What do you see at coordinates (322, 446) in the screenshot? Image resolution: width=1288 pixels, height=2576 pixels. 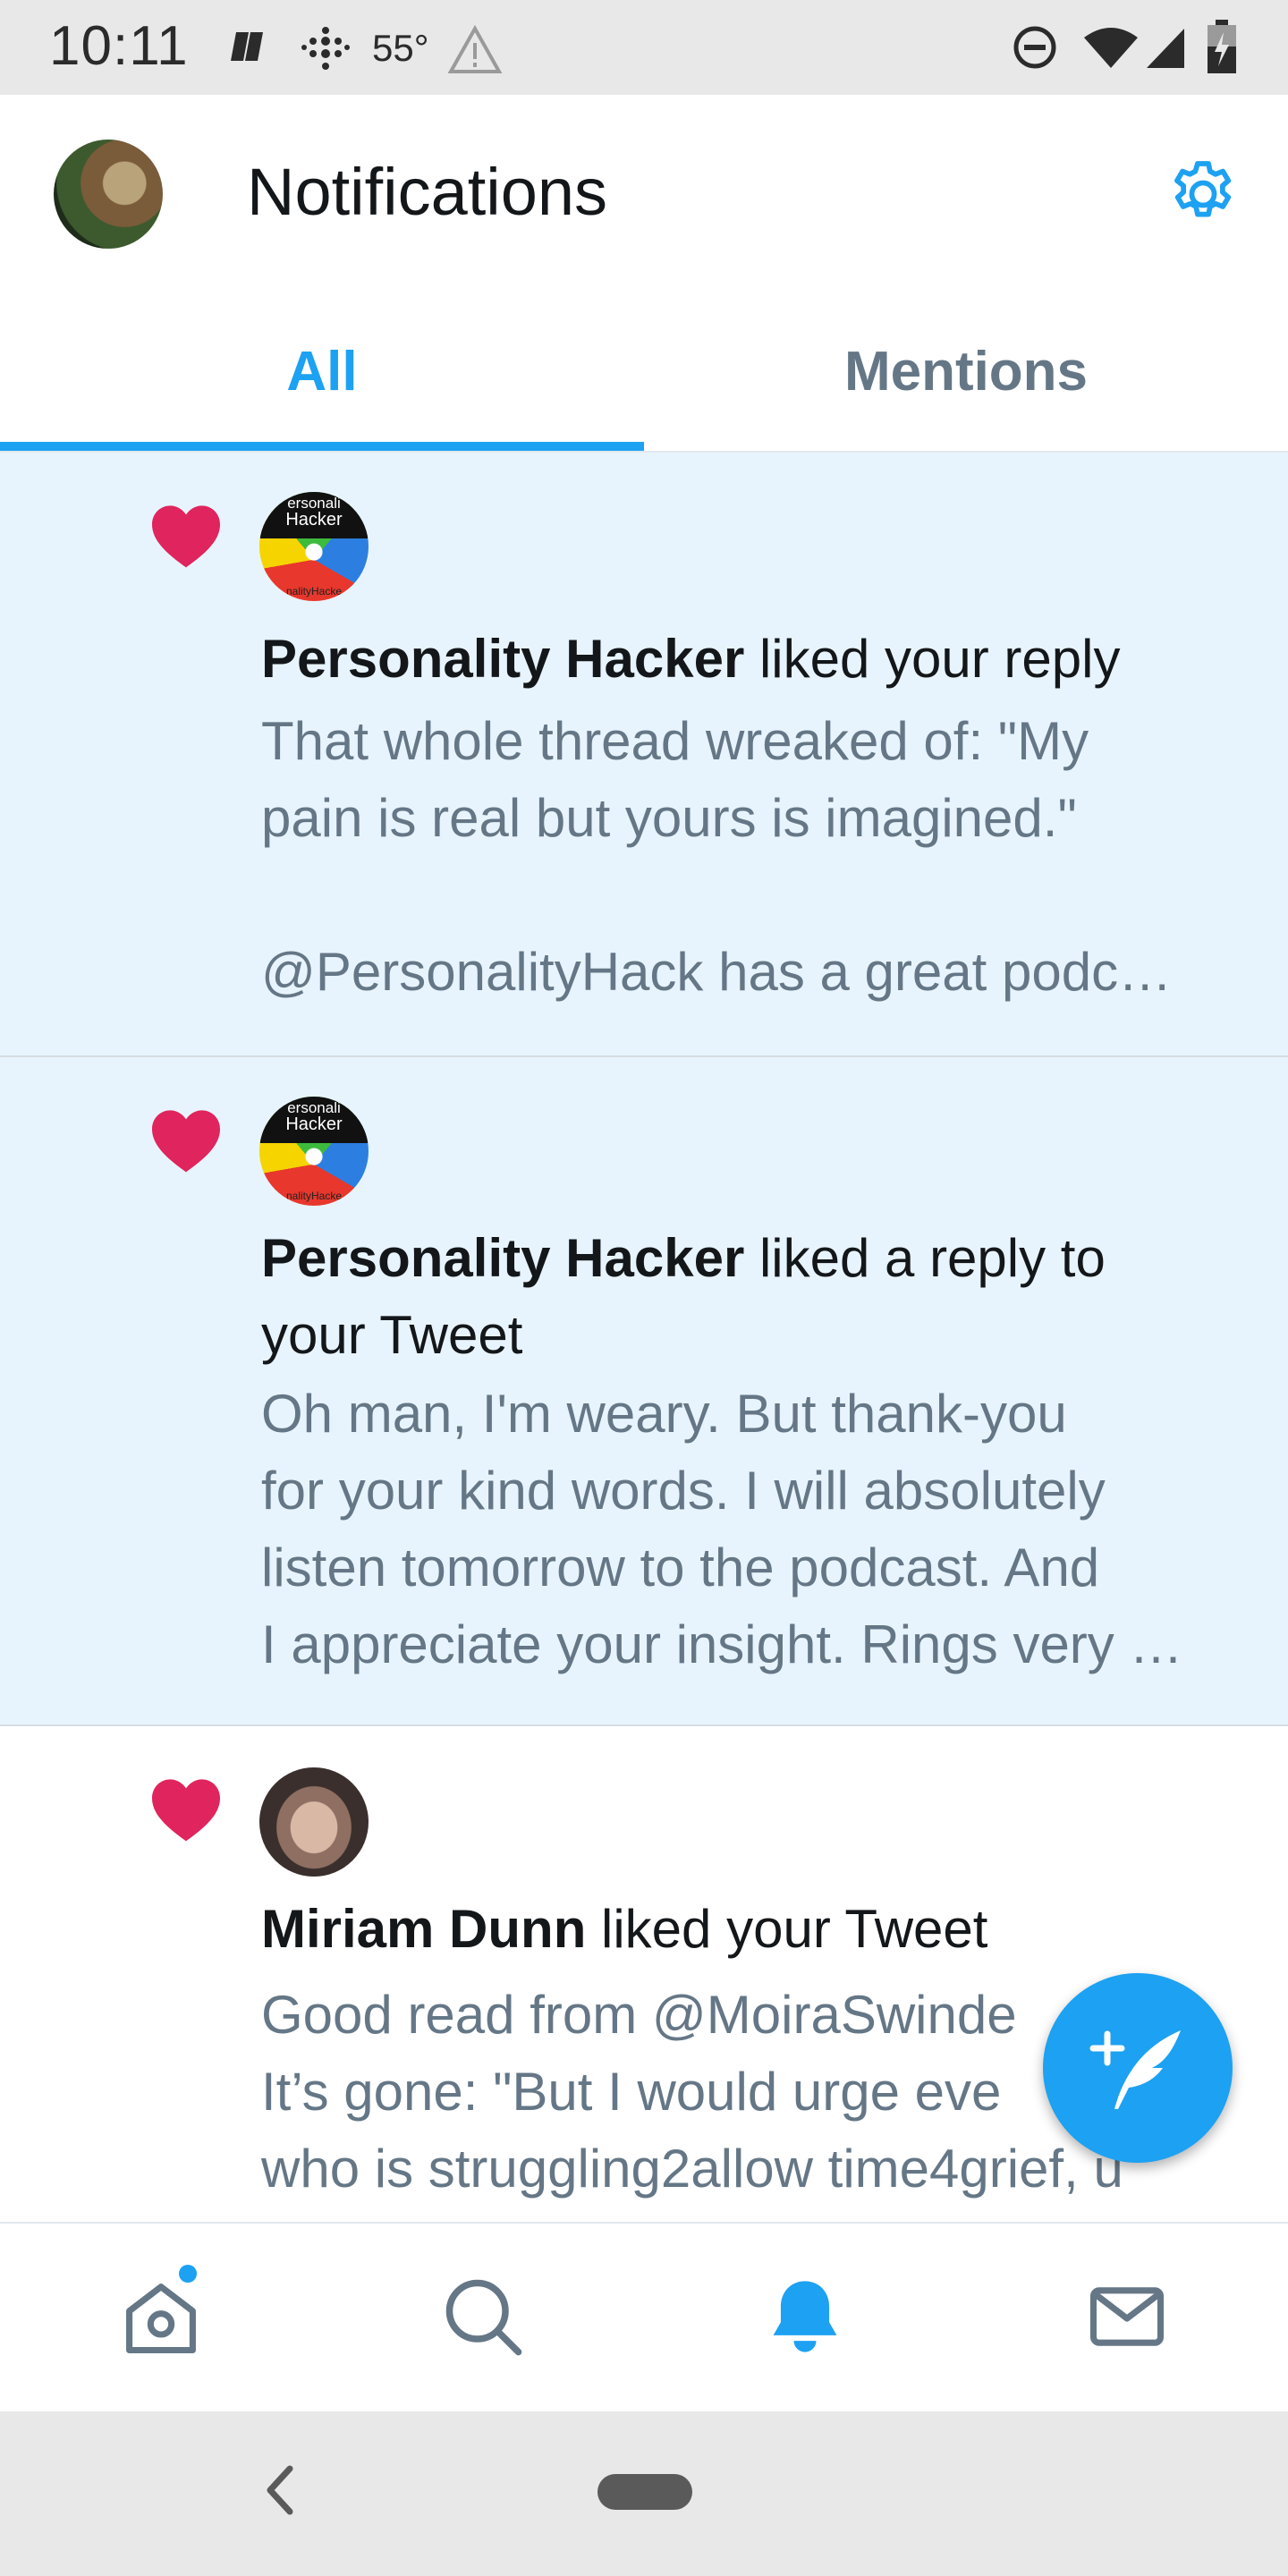 I see `active-tab-indicator` at bounding box center [322, 446].